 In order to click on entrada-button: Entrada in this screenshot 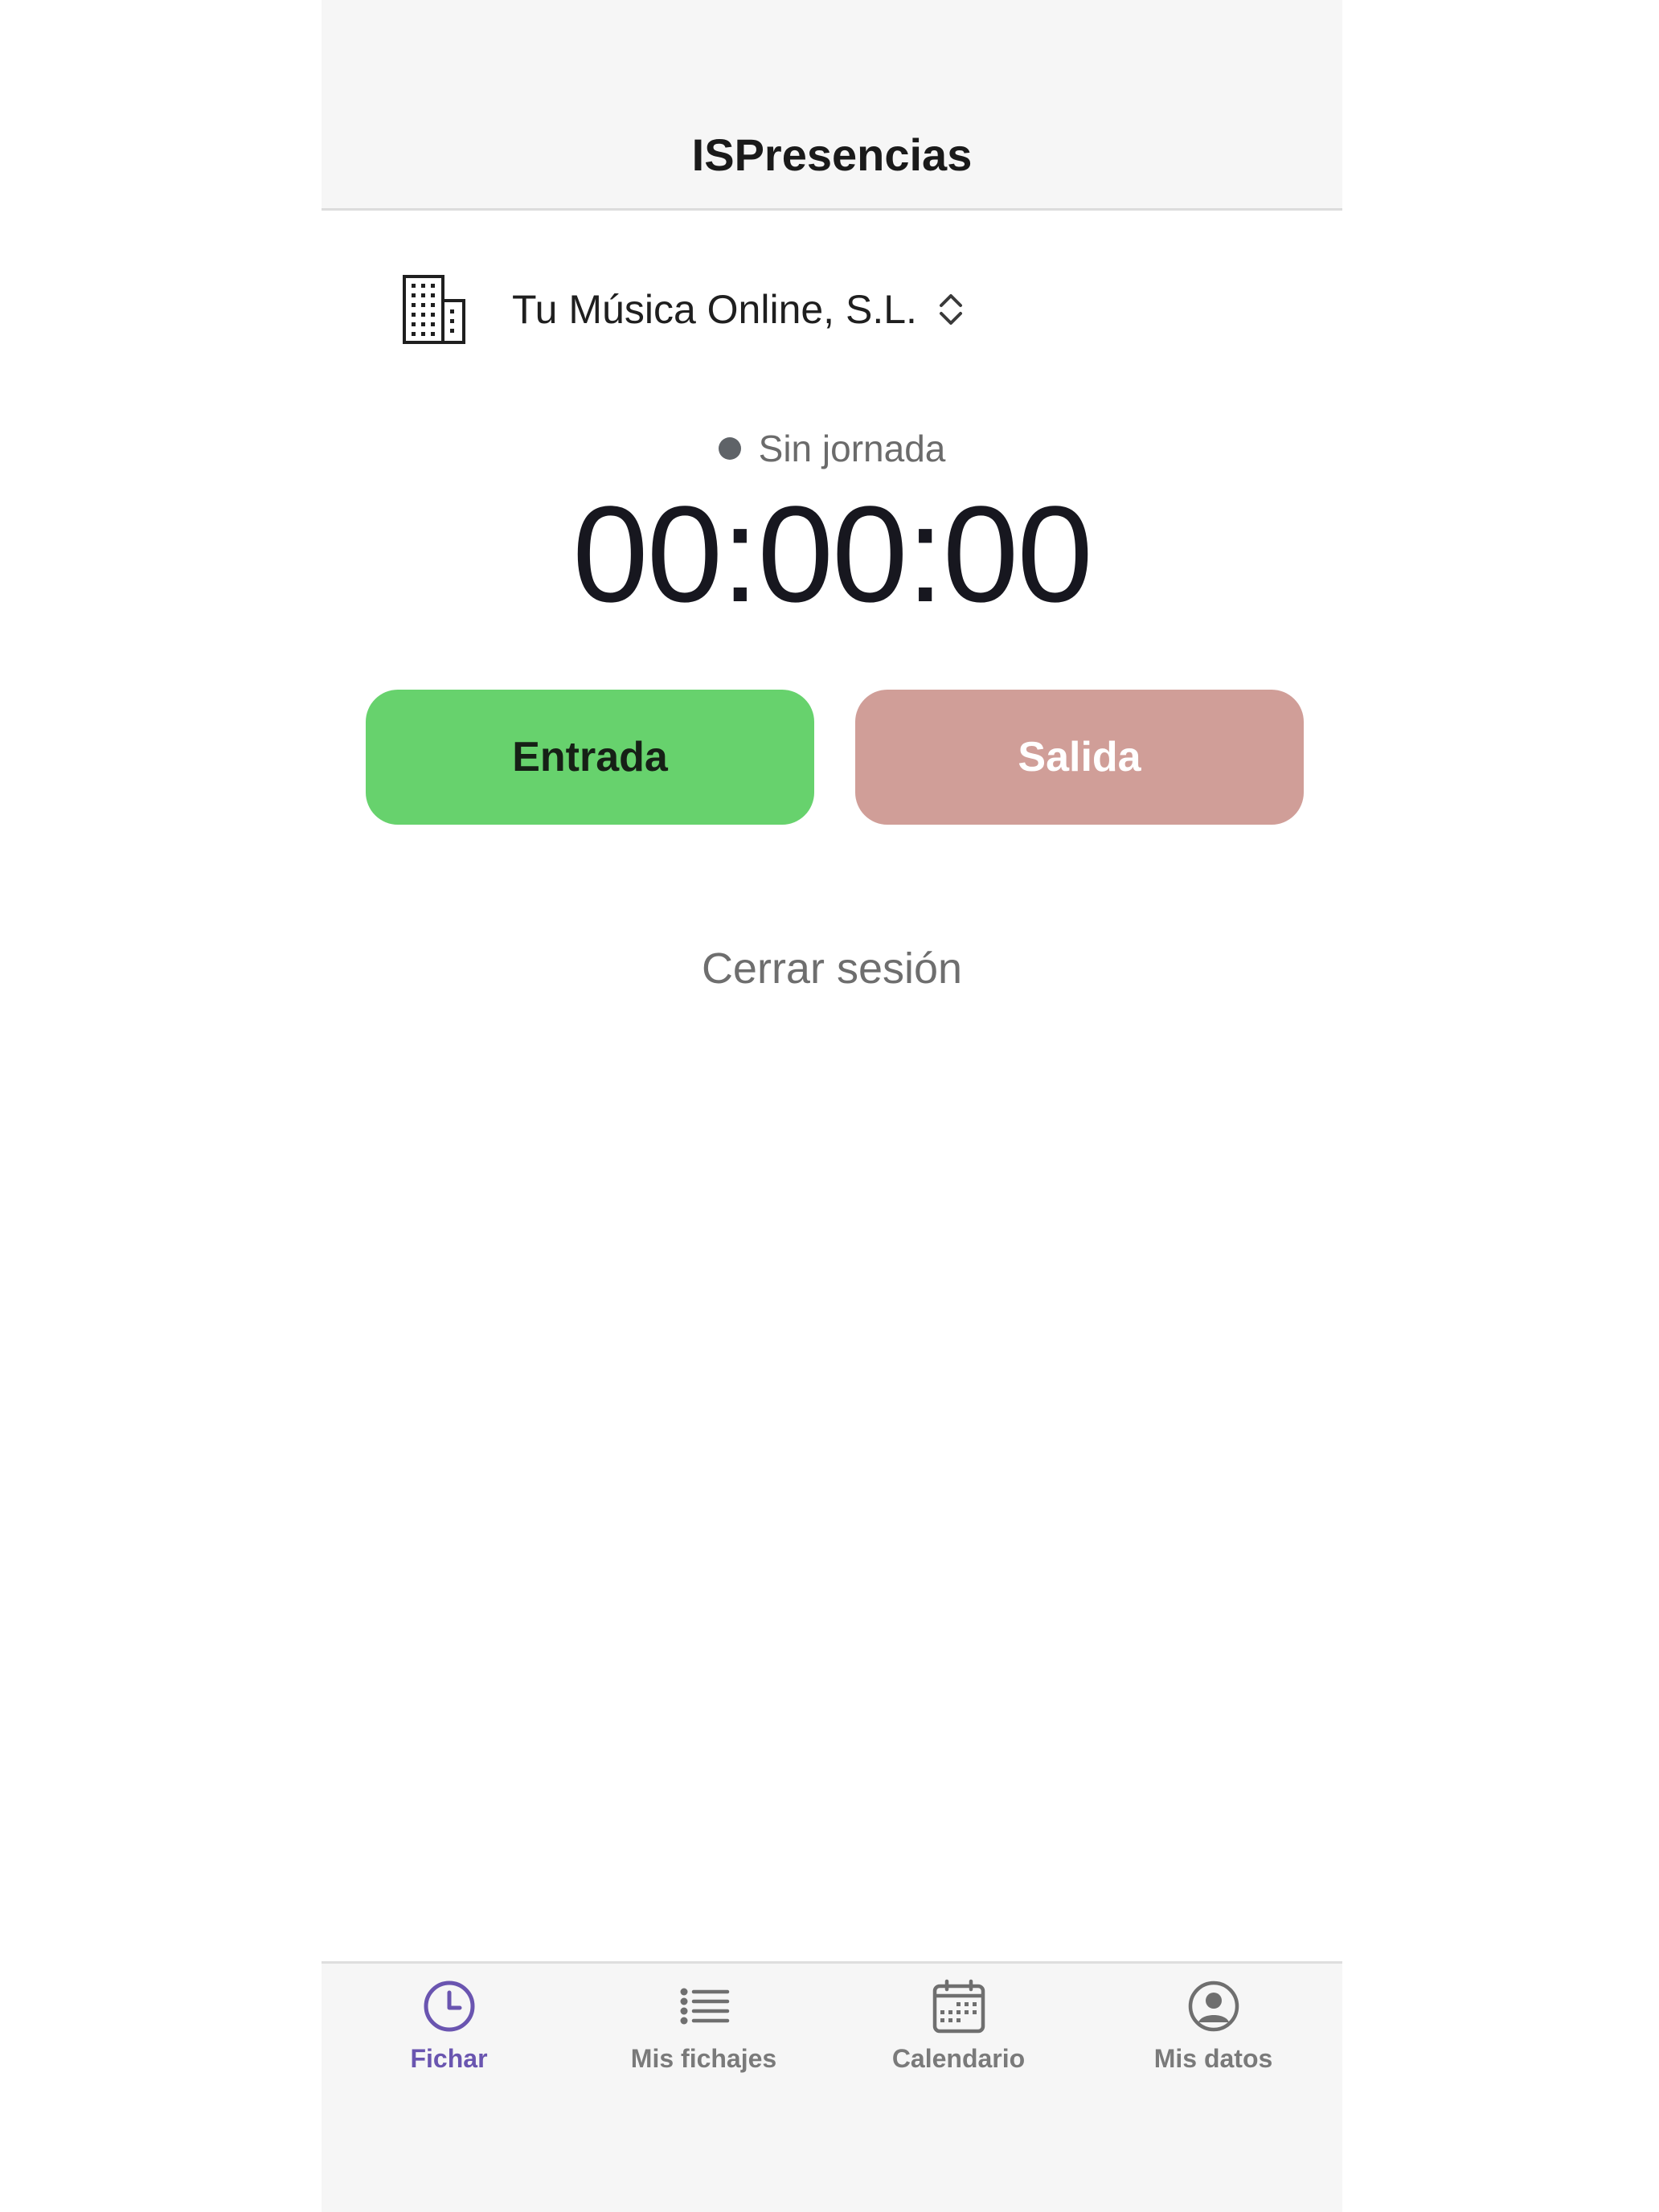, I will do `click(590, 757)`.